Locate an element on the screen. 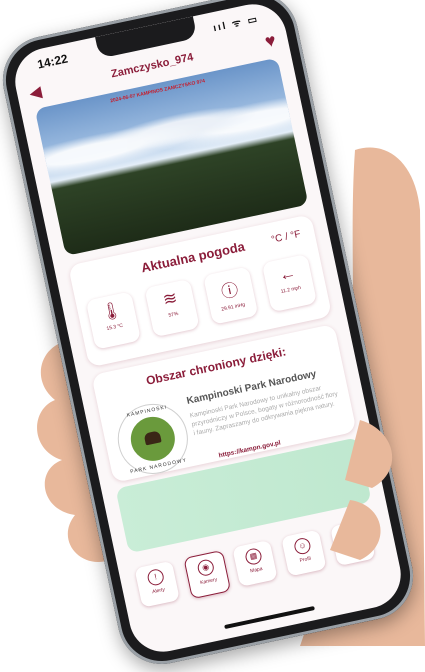 Image resolution: width=425 pixels, height=672 pixels. nav-map: ▦ Mapa is located at coordinates (255, 563).